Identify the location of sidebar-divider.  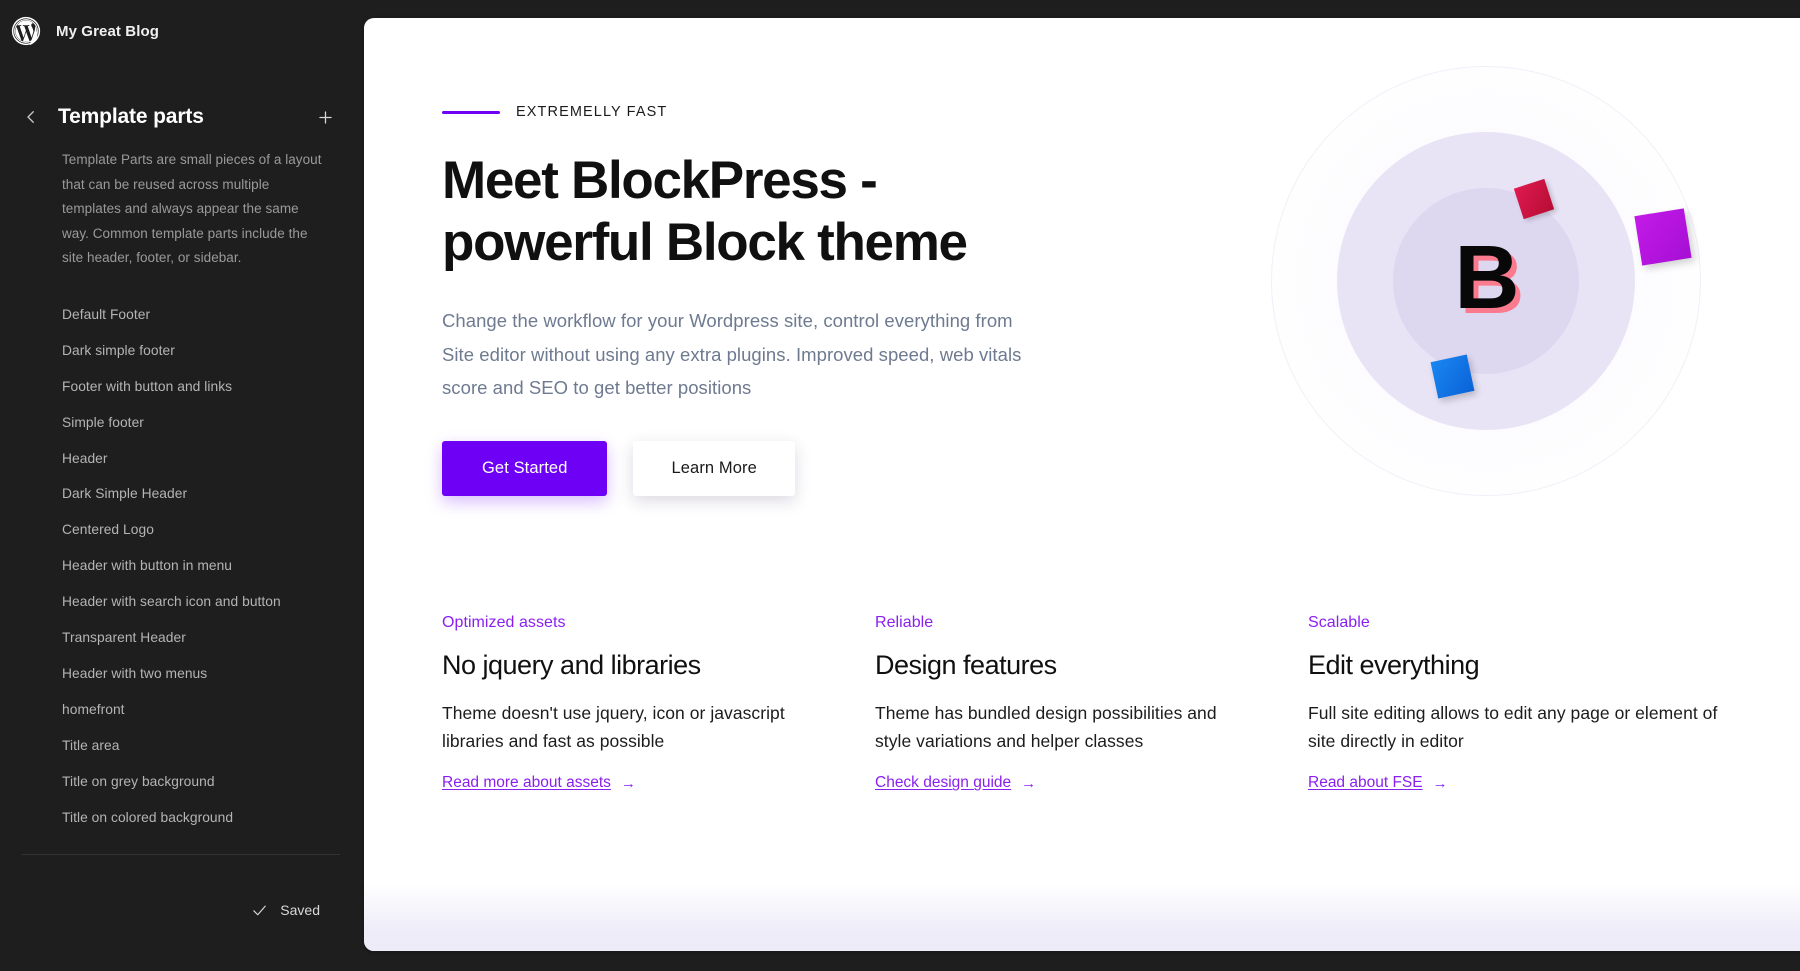
(181, 854).